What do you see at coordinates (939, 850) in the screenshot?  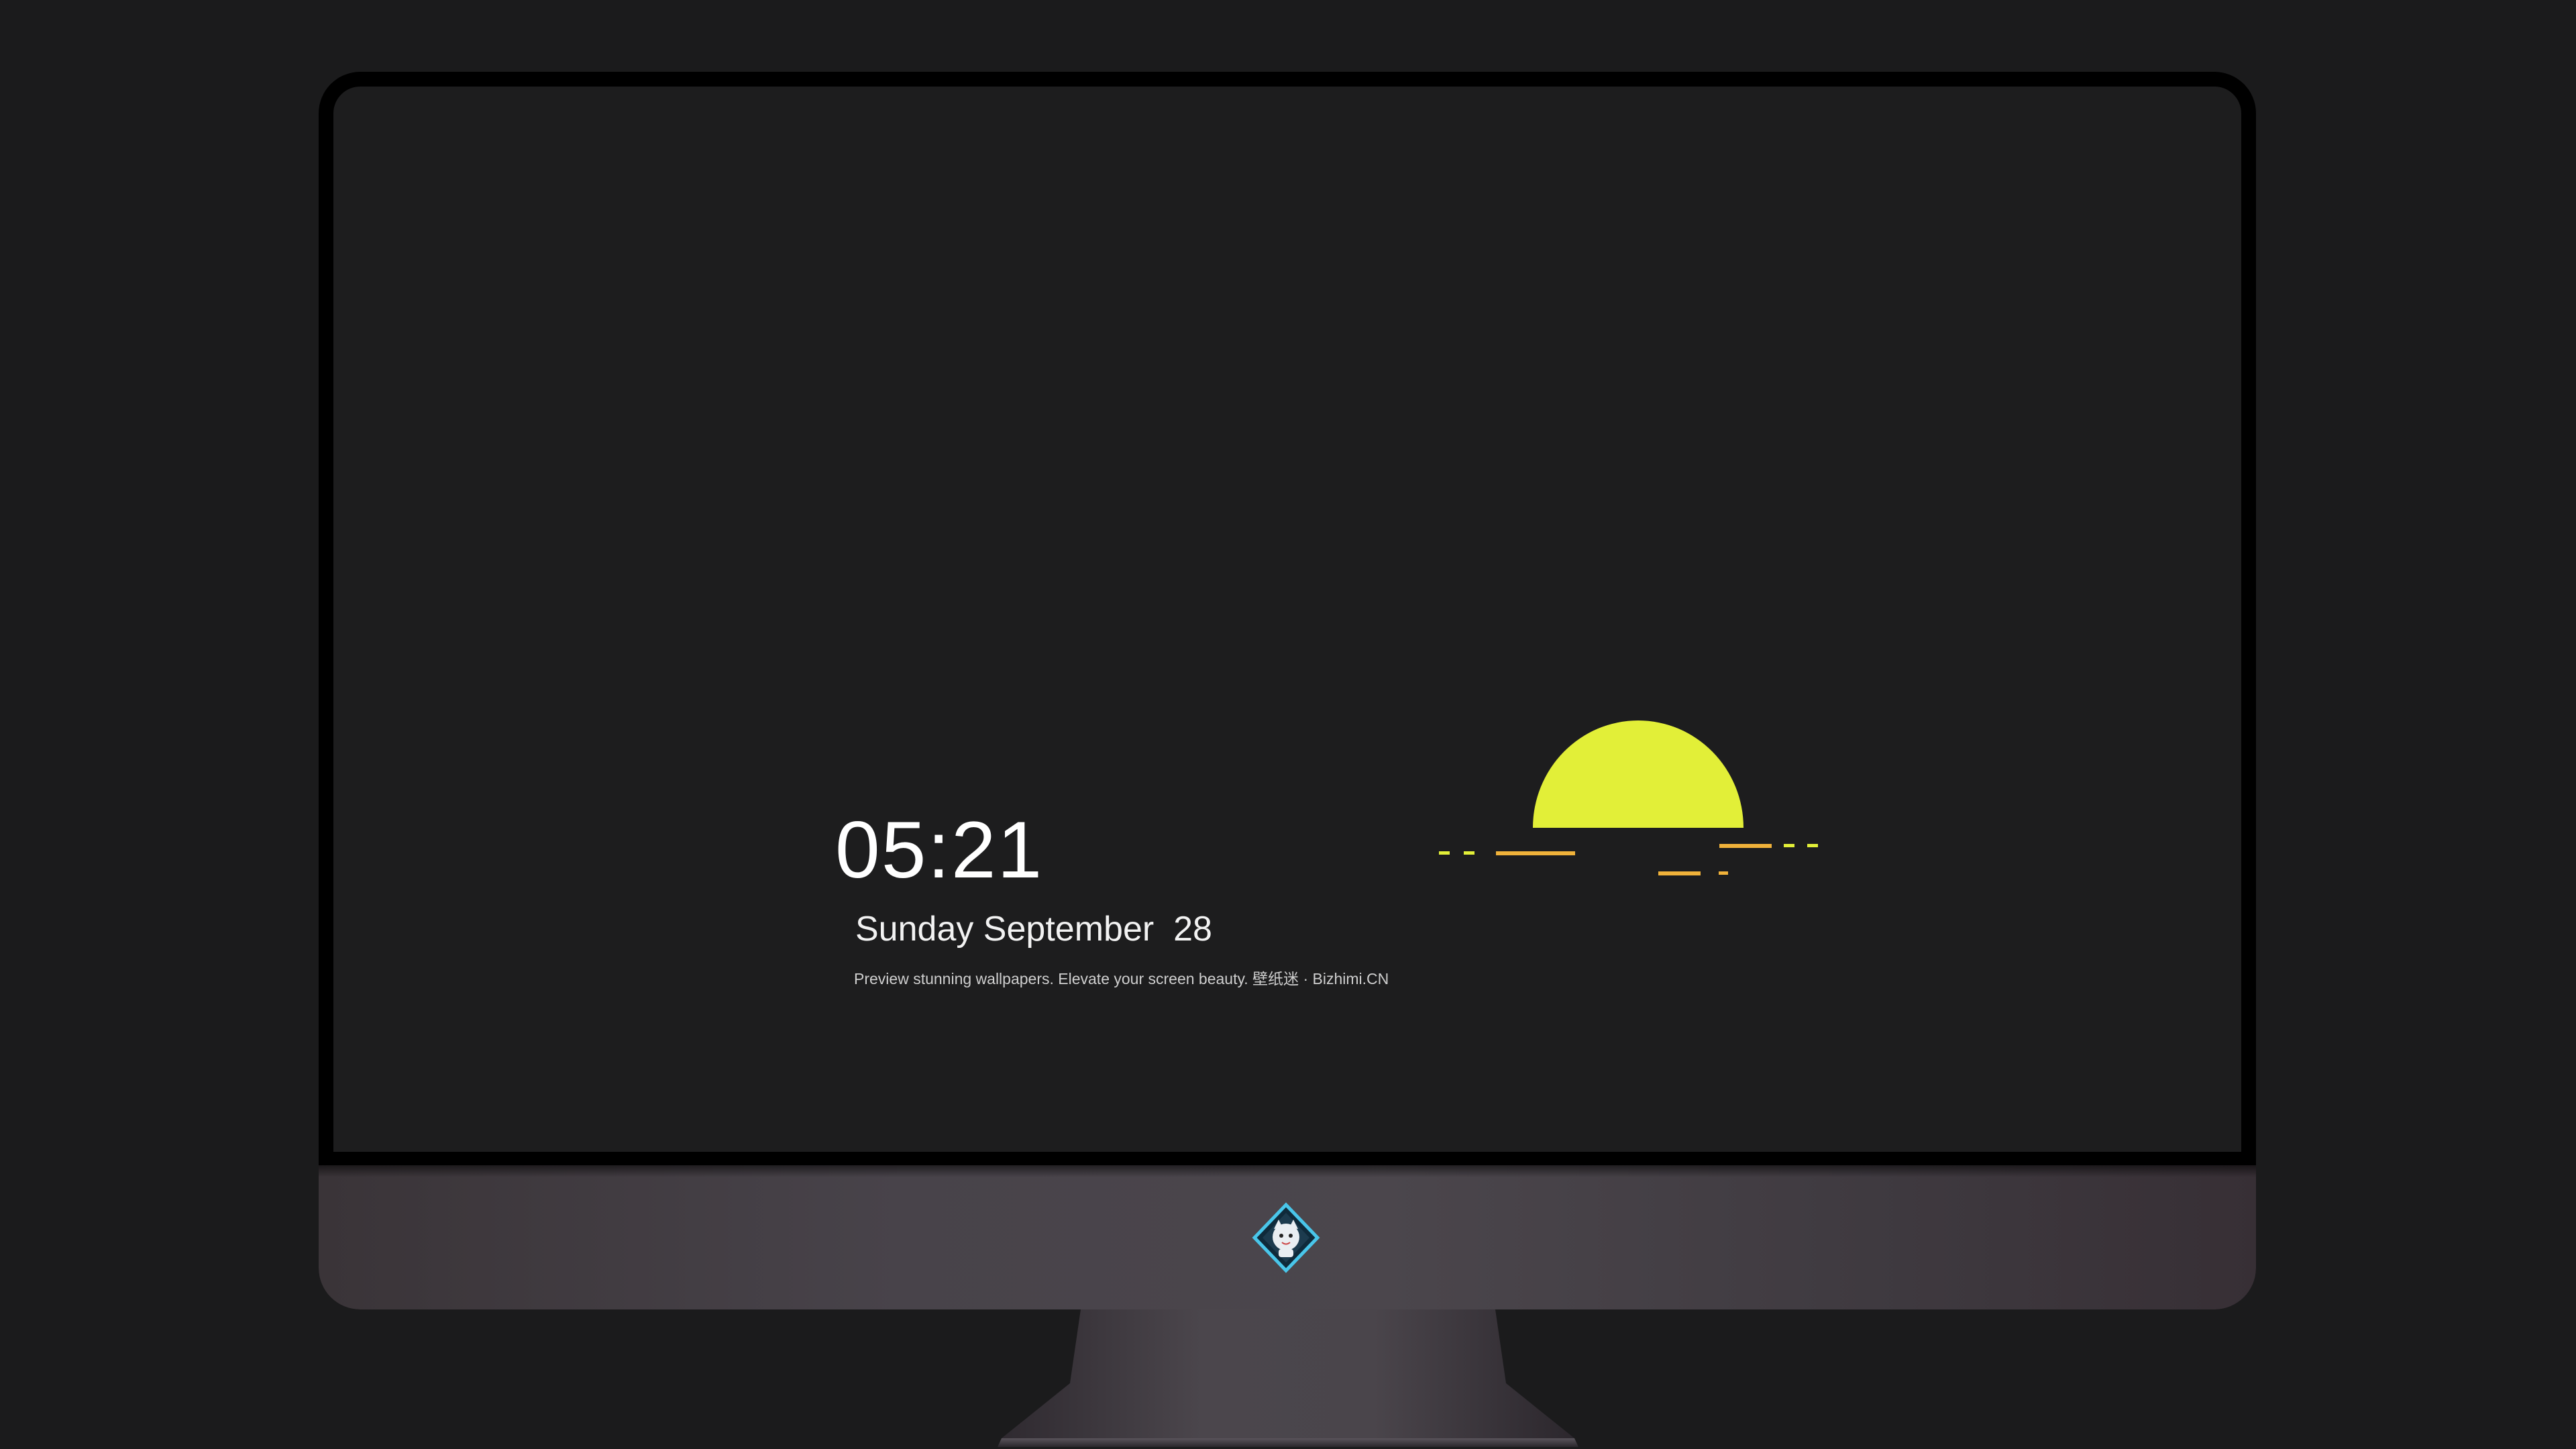 I see `clock-time: 05:21` at bounding box center [939, 850].